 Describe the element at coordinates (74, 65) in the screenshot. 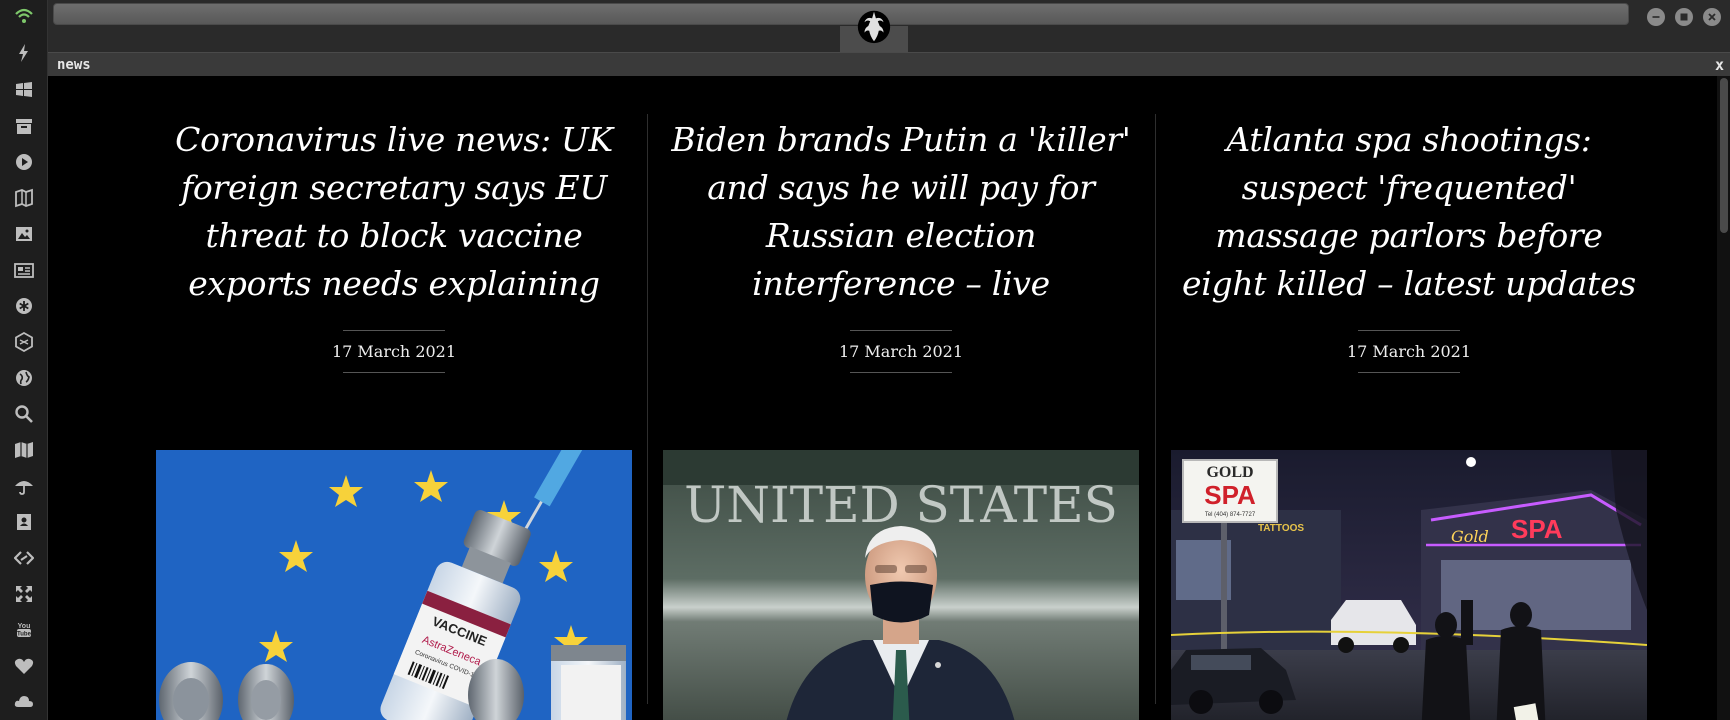

I see `pane-title: news` at that location.